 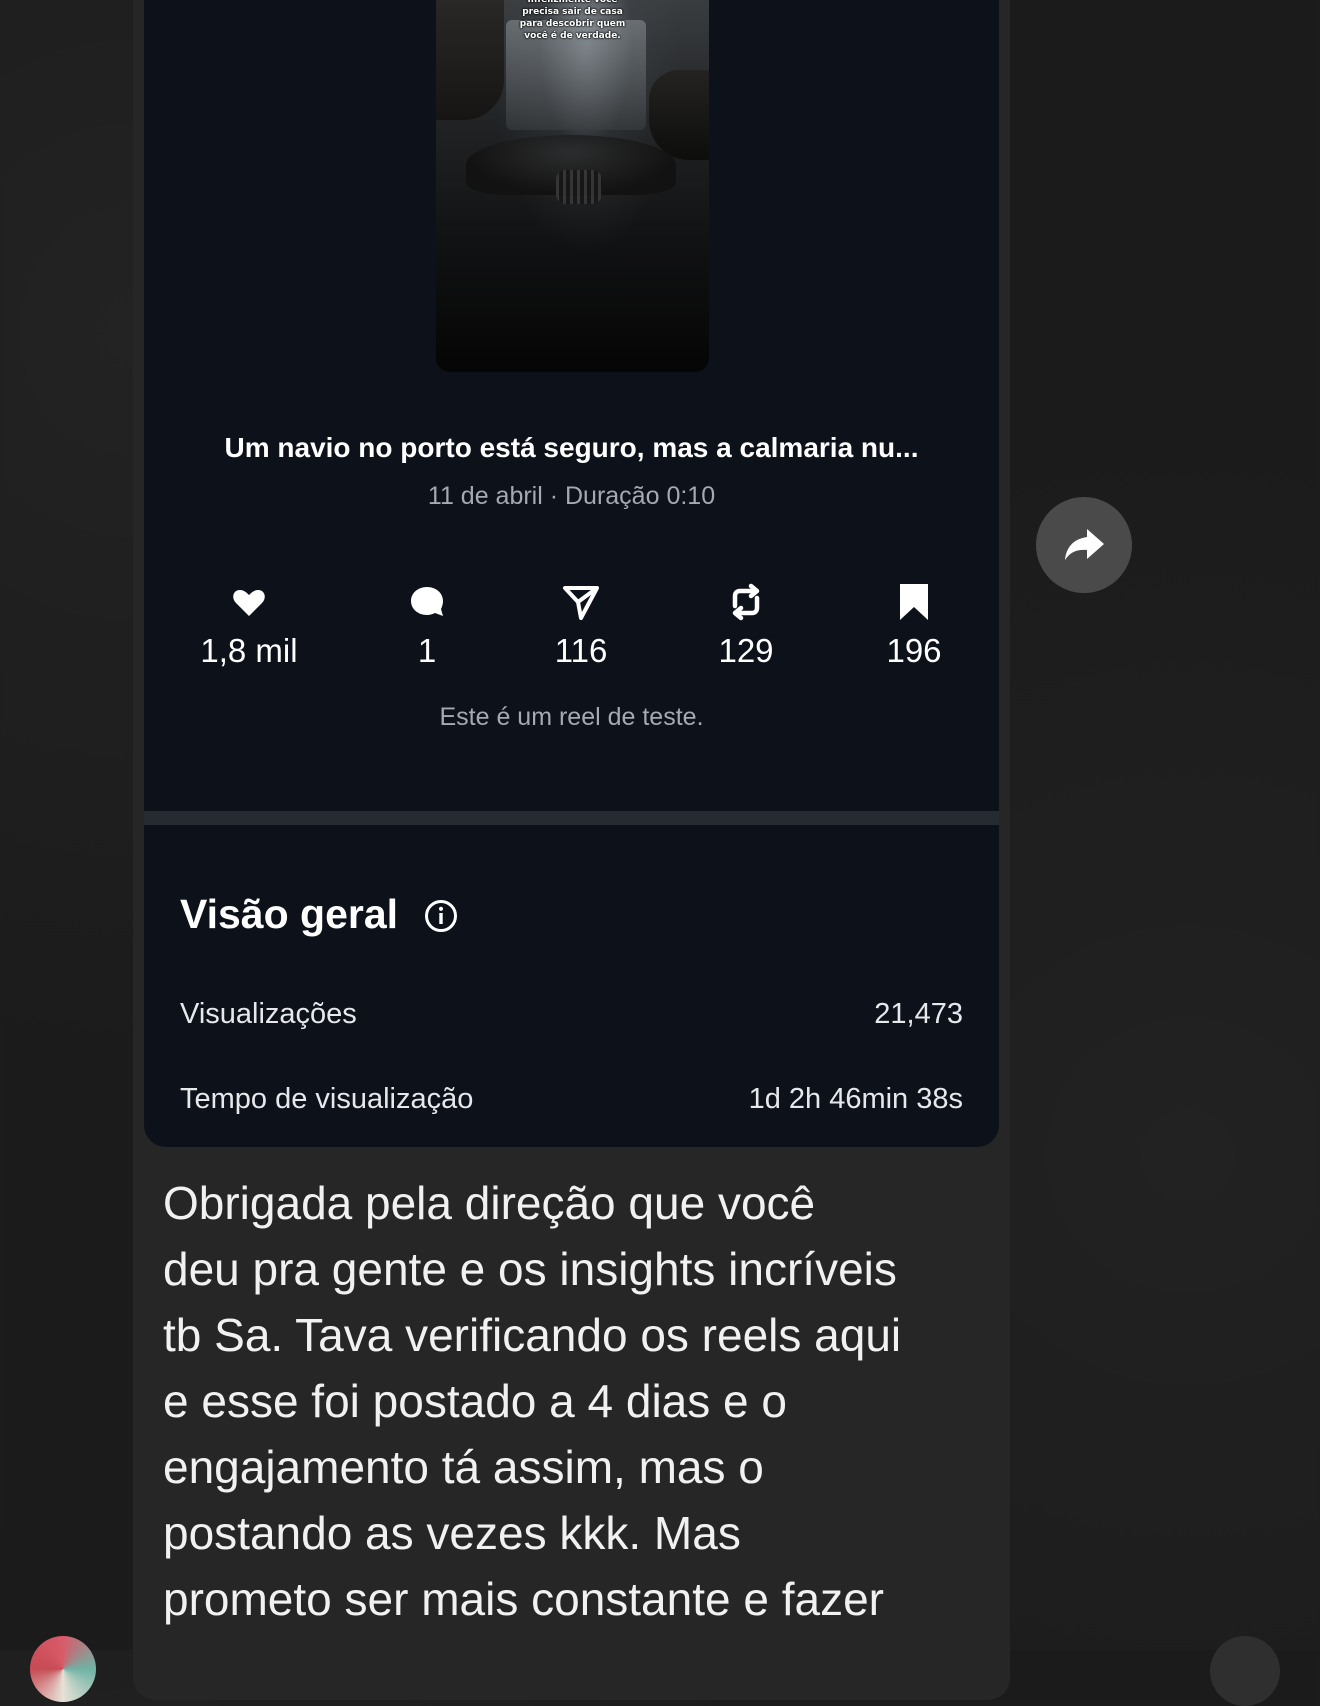 I want to click on forward-icon, so click(x=1084, y=544).